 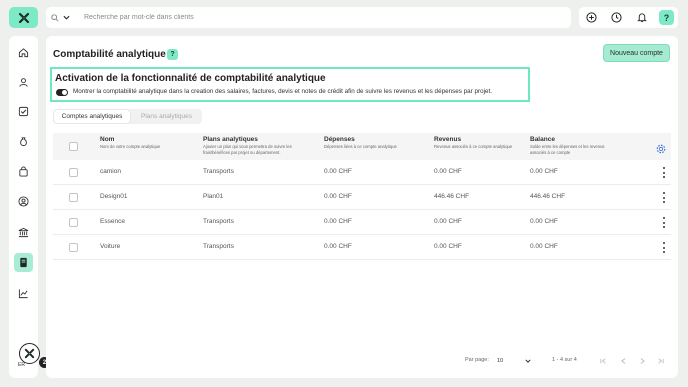 I want to click on search-bar, so click(x=308, y=17).